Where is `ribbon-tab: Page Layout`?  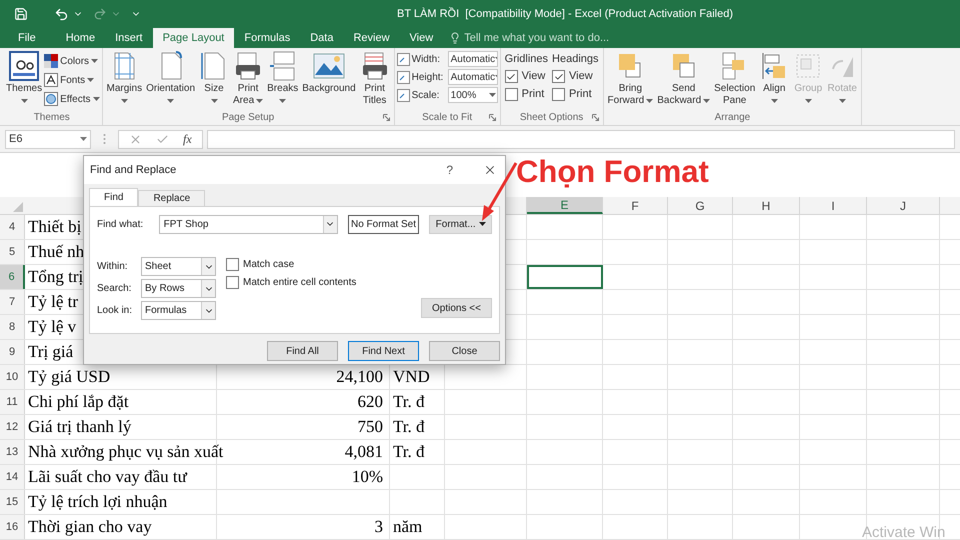
ribbon-tab: Page Layout is located at coordinates (193, 38).